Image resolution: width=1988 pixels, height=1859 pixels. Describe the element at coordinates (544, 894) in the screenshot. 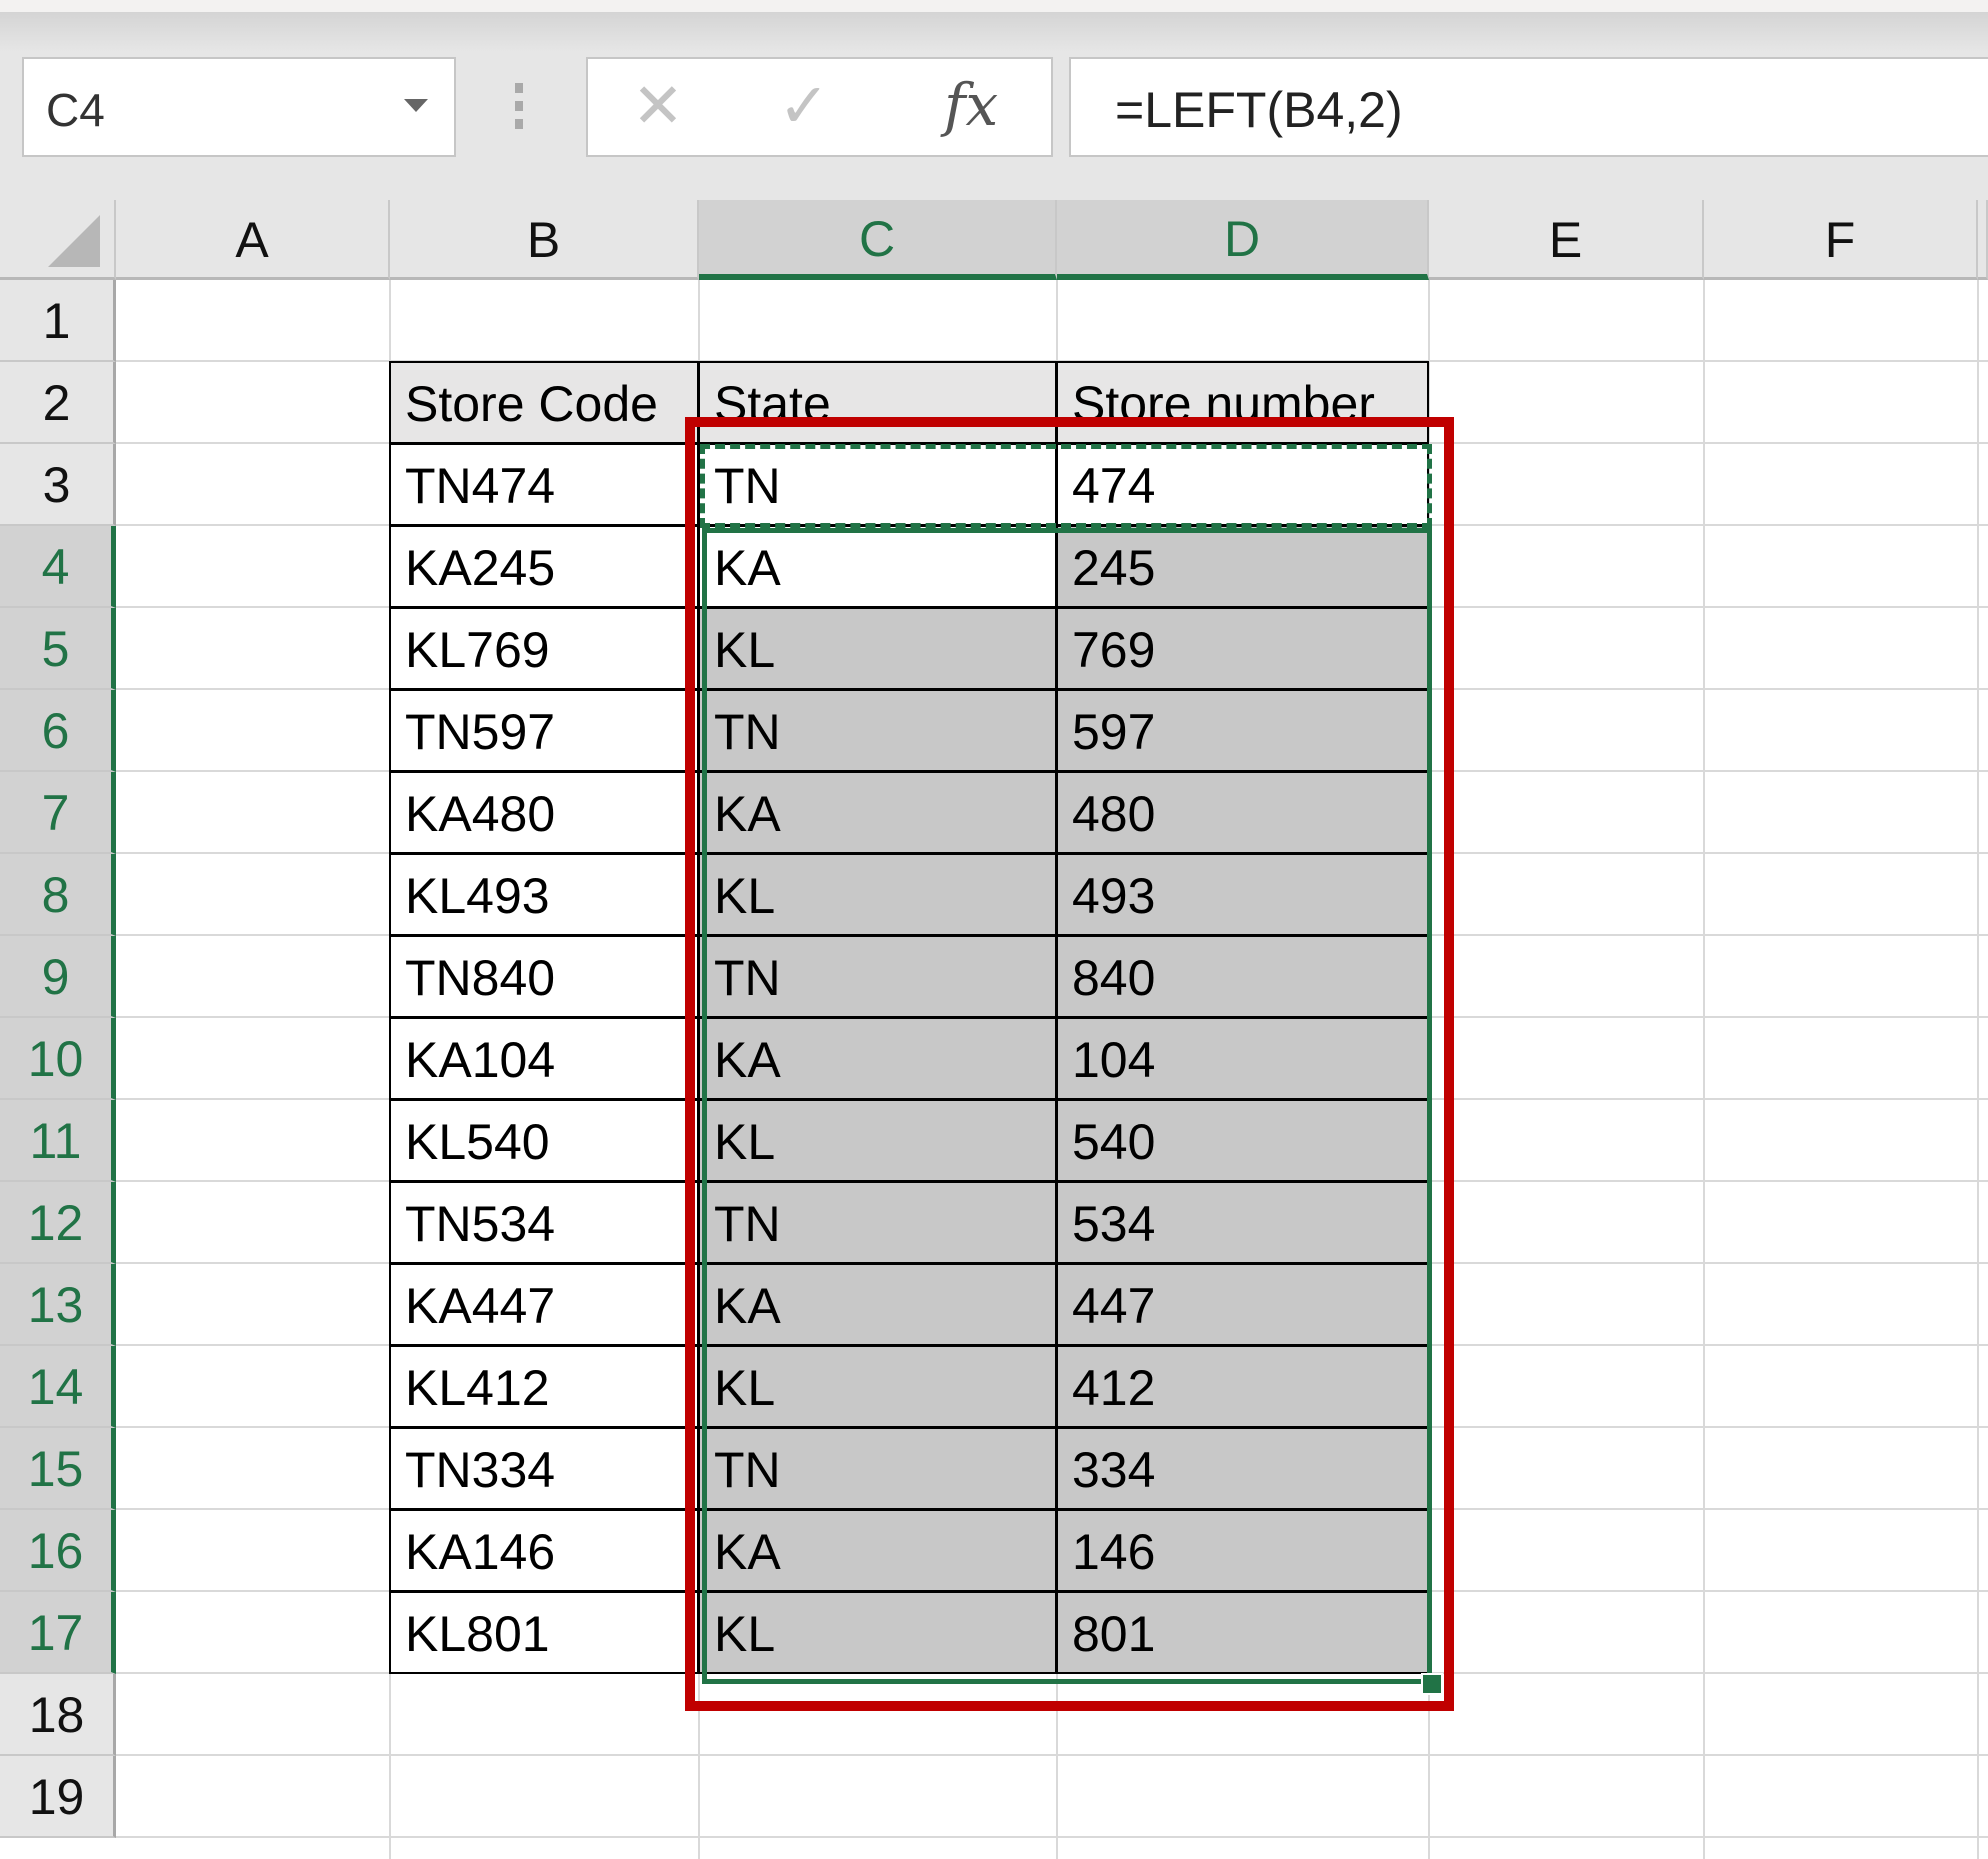

I see `cell-store-code: KL493` at that location.